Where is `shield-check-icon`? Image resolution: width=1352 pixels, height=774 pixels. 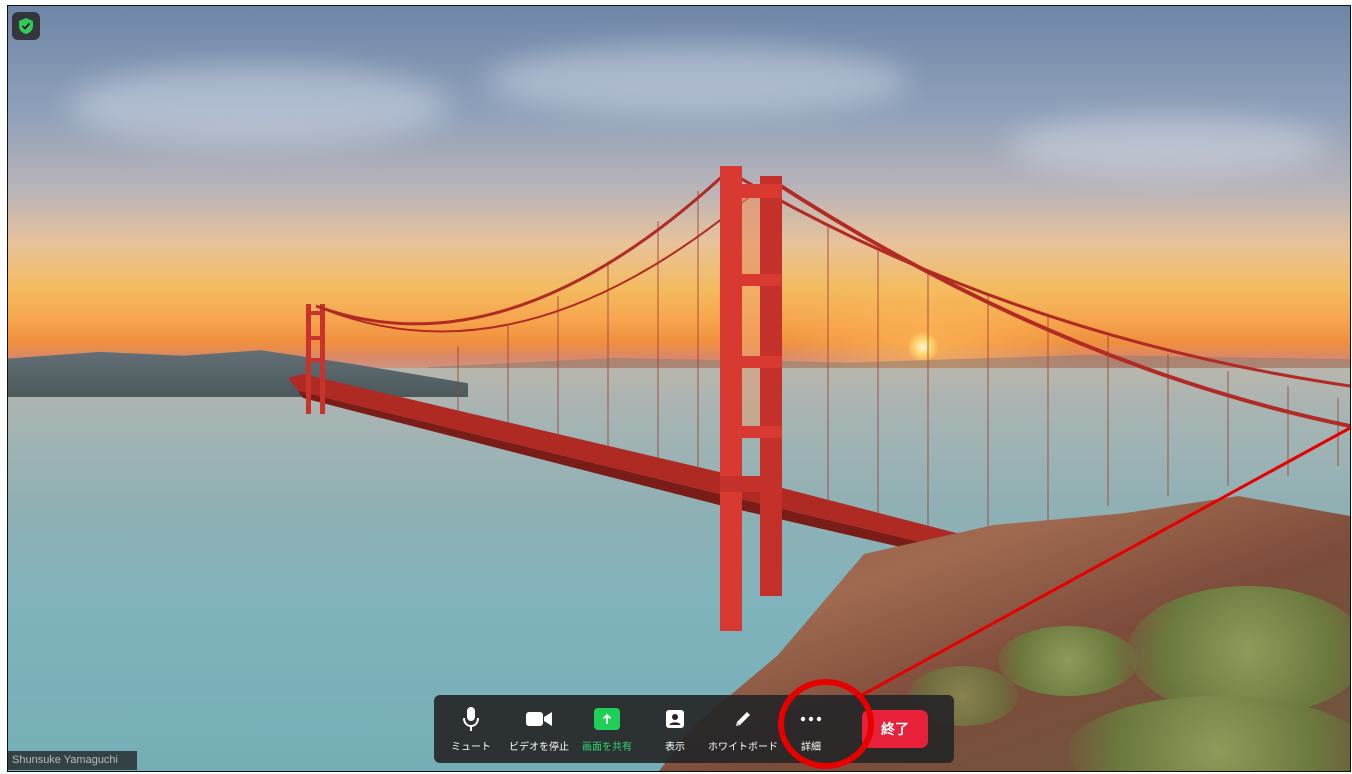
shield-check-icon is located at coordinates (26, 26).